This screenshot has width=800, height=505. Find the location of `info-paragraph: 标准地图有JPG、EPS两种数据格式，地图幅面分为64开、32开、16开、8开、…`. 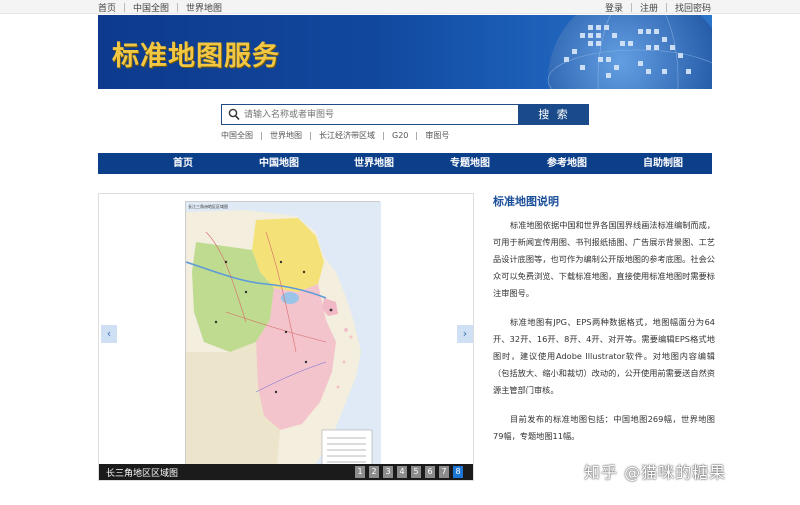

info-paragraph: 标准地图有JPG、EPS两种数据格式，地图幅面分为64开、32开、16开、8开、… is located at coordinates (604, 356).